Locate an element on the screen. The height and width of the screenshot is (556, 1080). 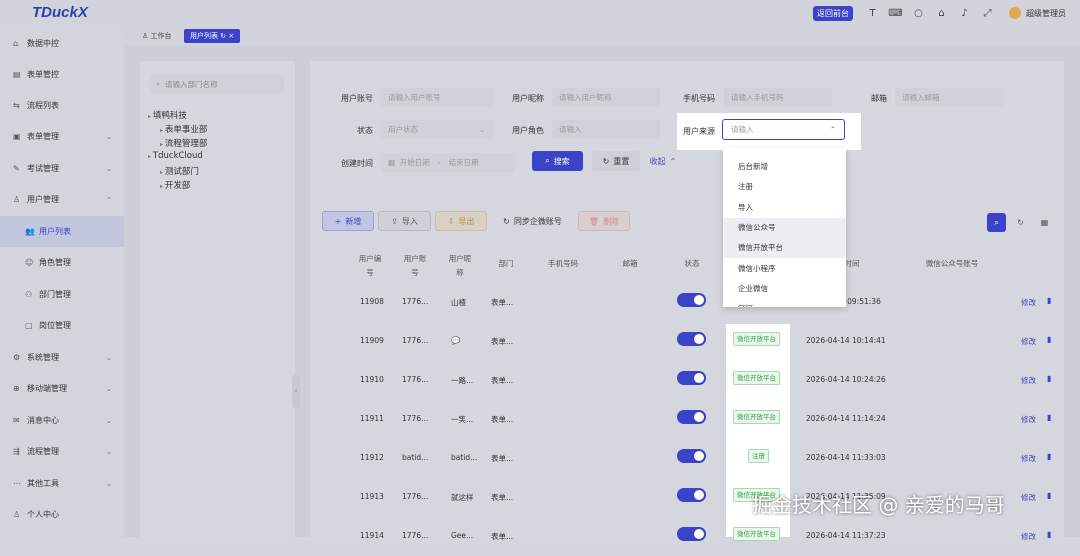
user-source-select: 请输入 ⌃ is located at coordinates (783, 129).